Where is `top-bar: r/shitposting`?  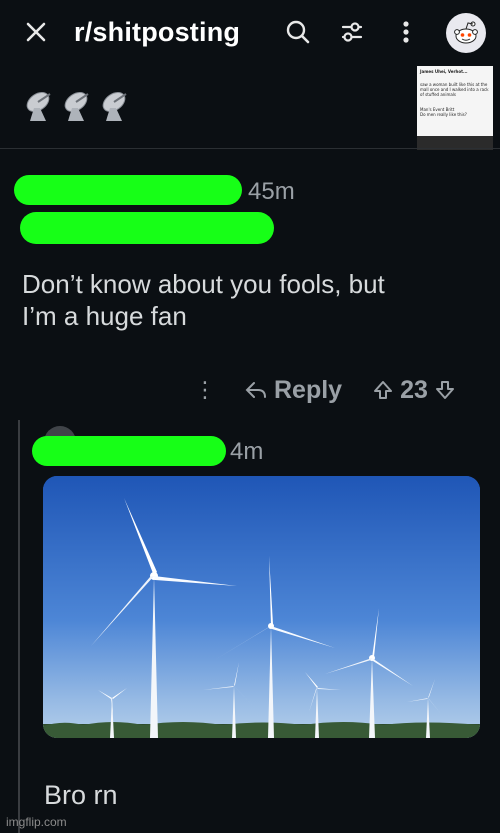 top-bar: r/shitposting is located at coordinates (250, 35).